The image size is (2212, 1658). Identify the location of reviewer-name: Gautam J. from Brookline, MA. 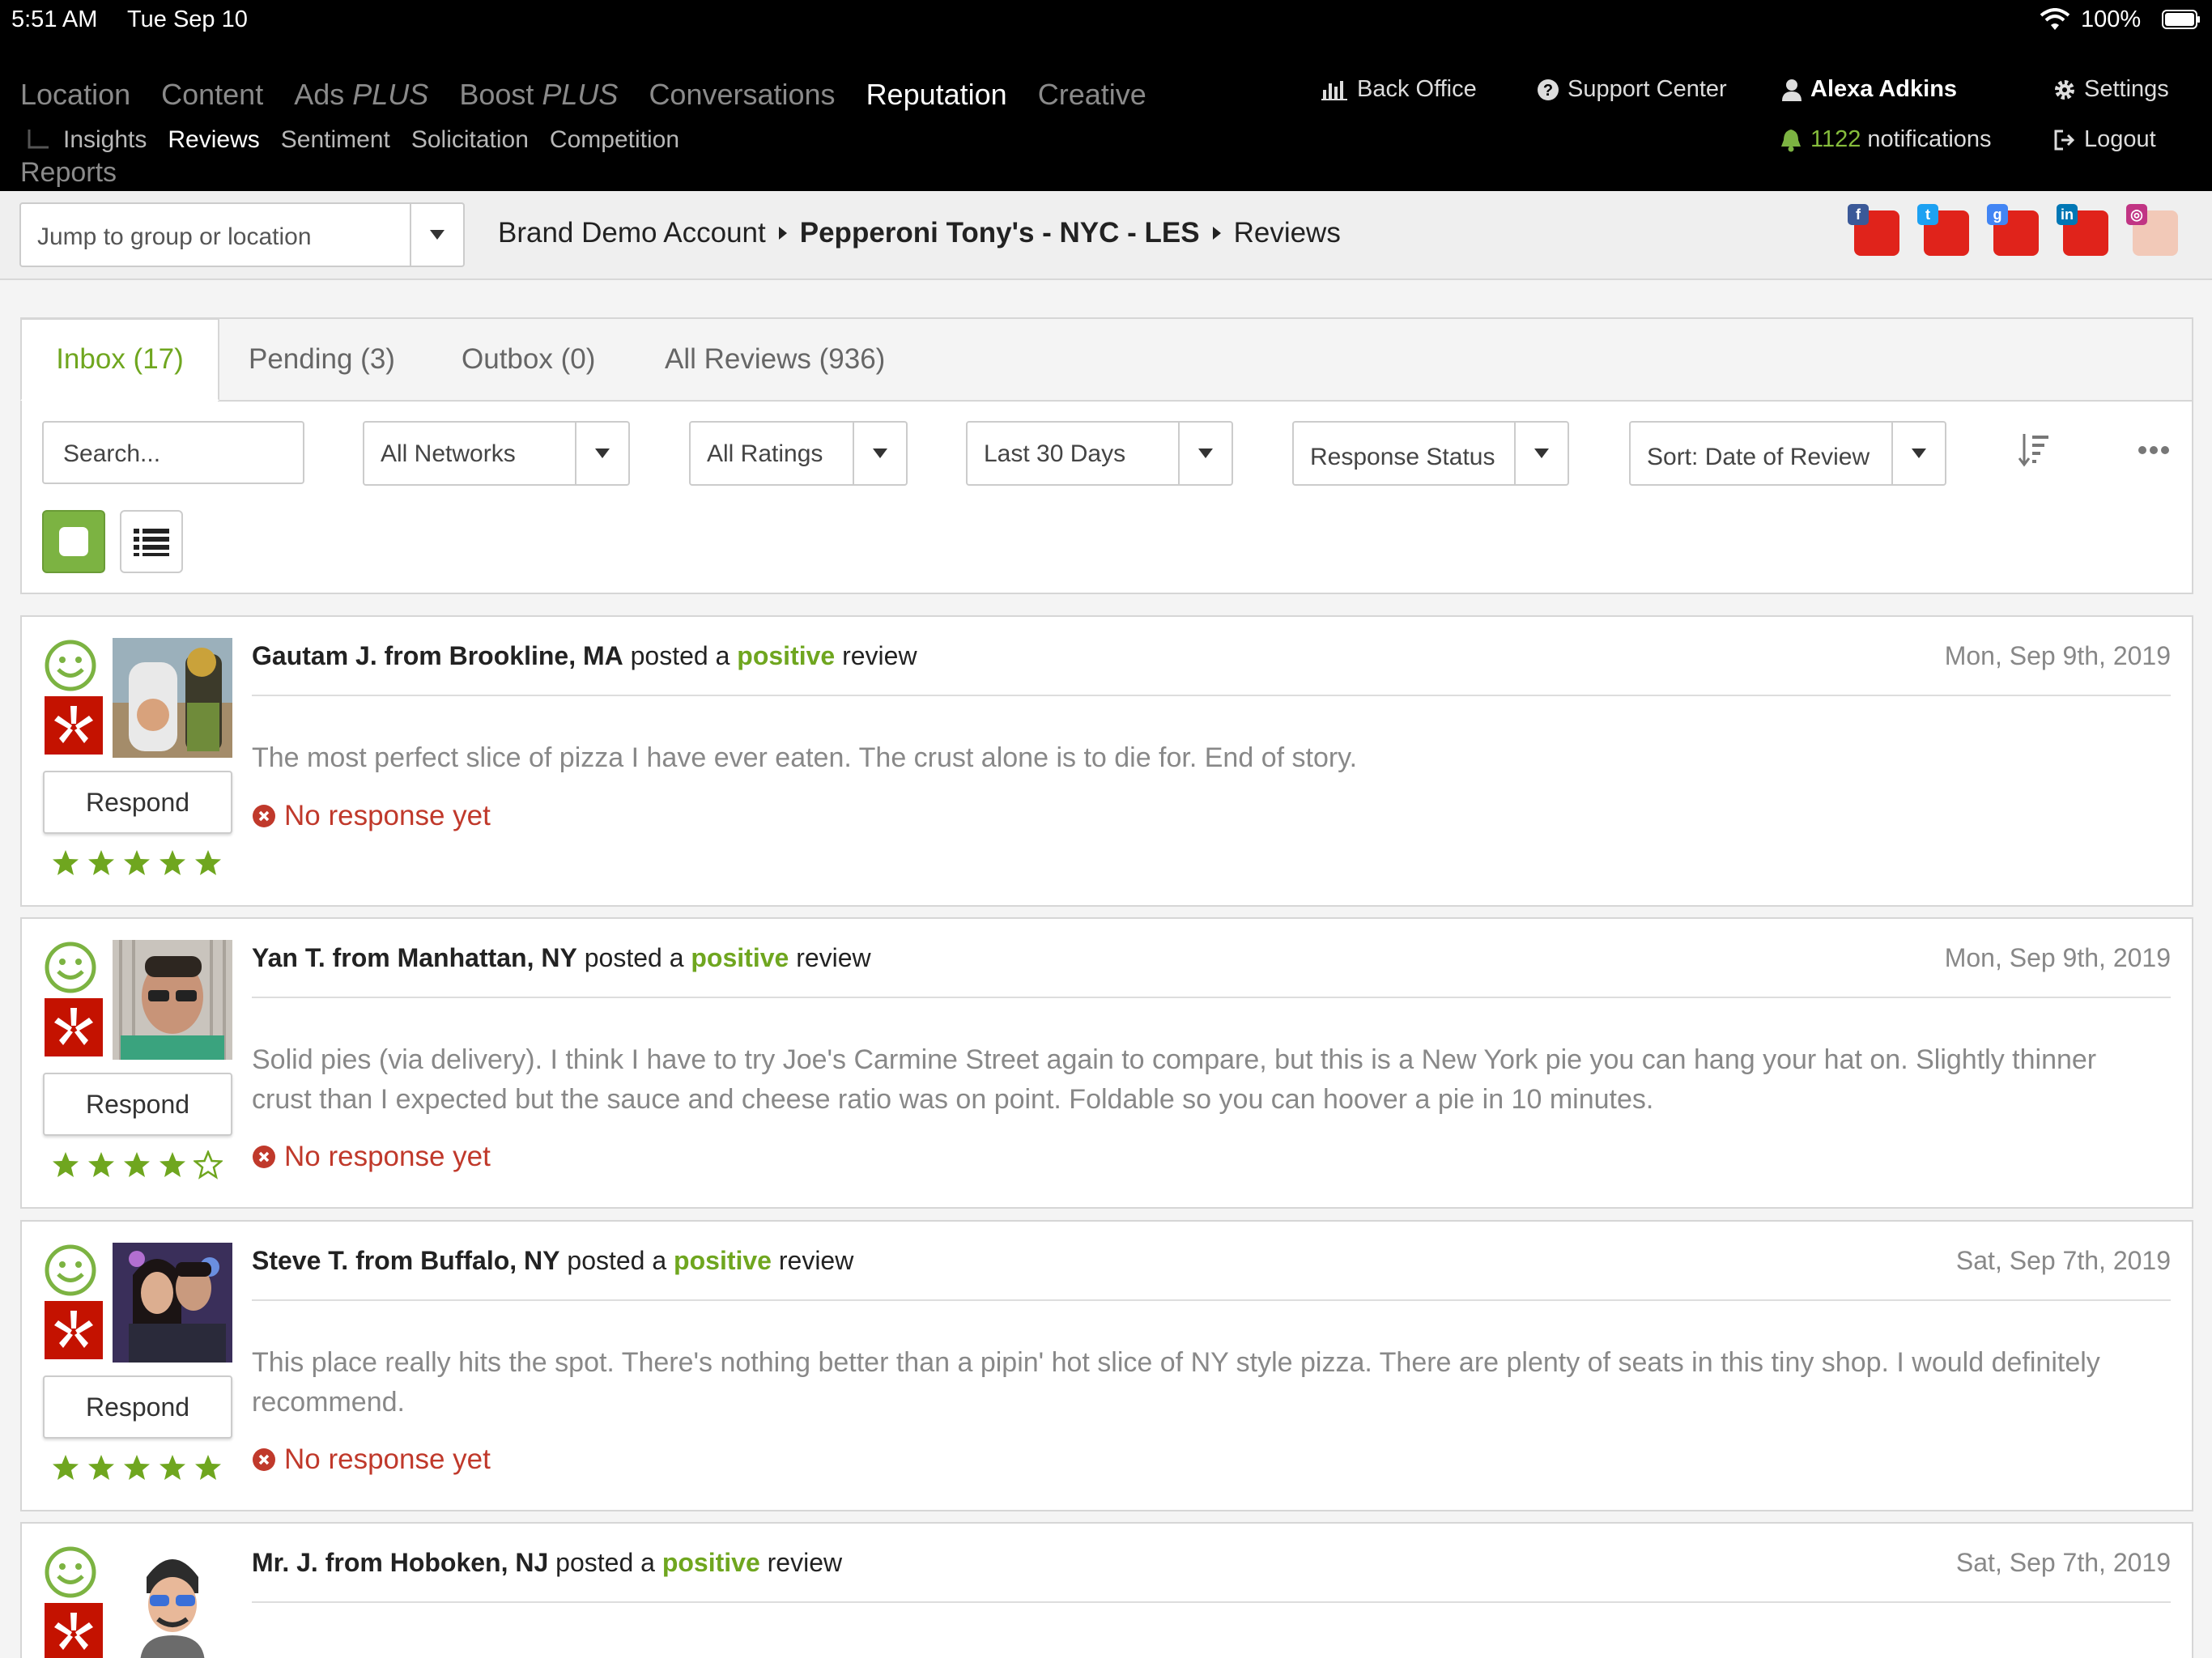
(438, 655).